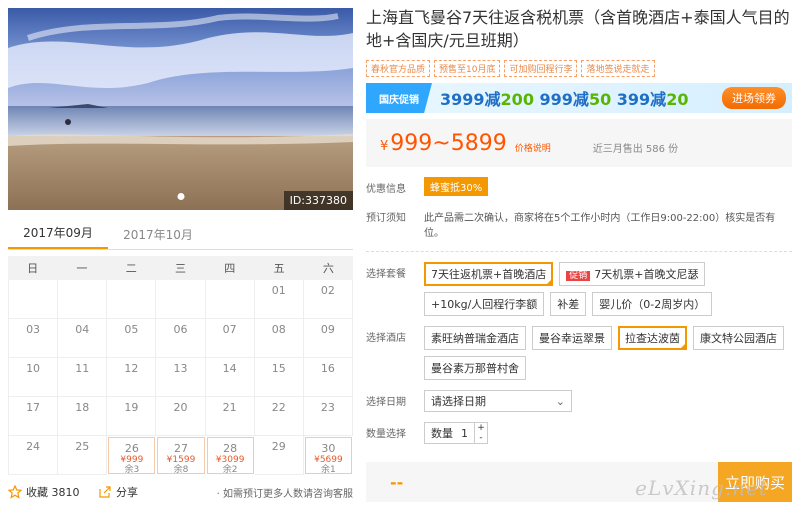  Describe the element at coordinates (386, 434) in the screenshot. I see `quantity-label: 数量选择` at that location.